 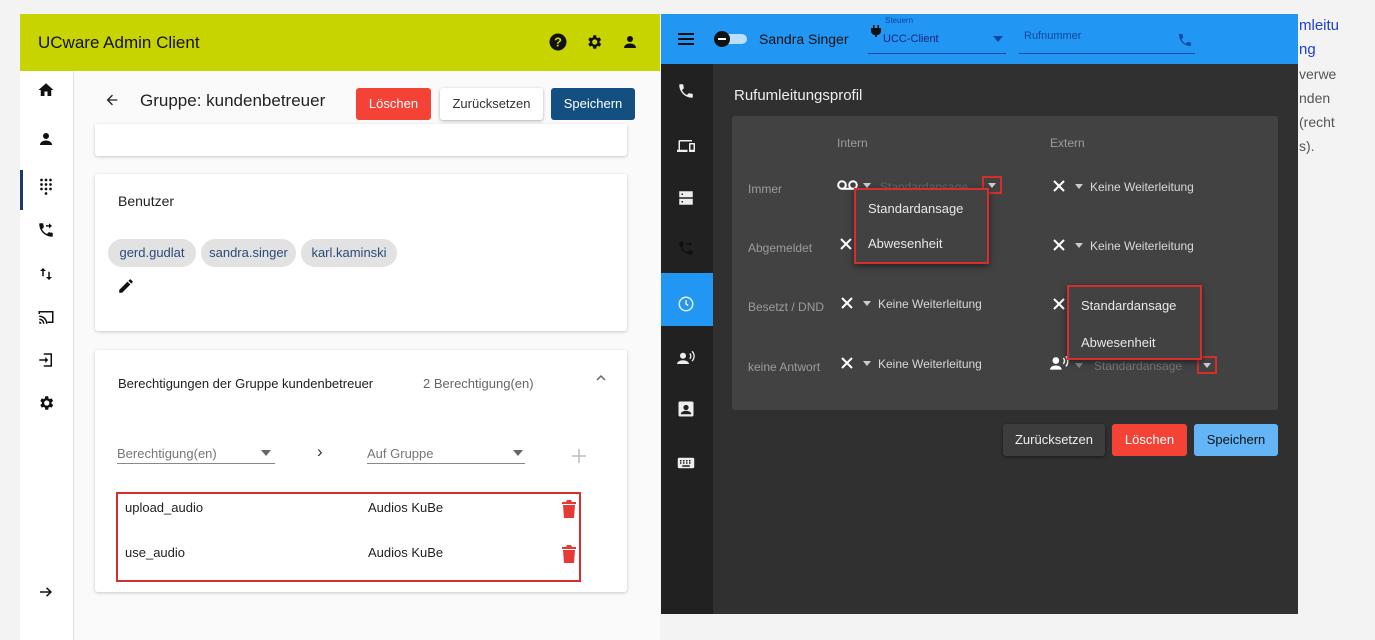 What do you see at coordinates (400, 453) in the screenshot?
I see `group-select-placeholder: Auf Gruppe` at bounding box center [400, 453].